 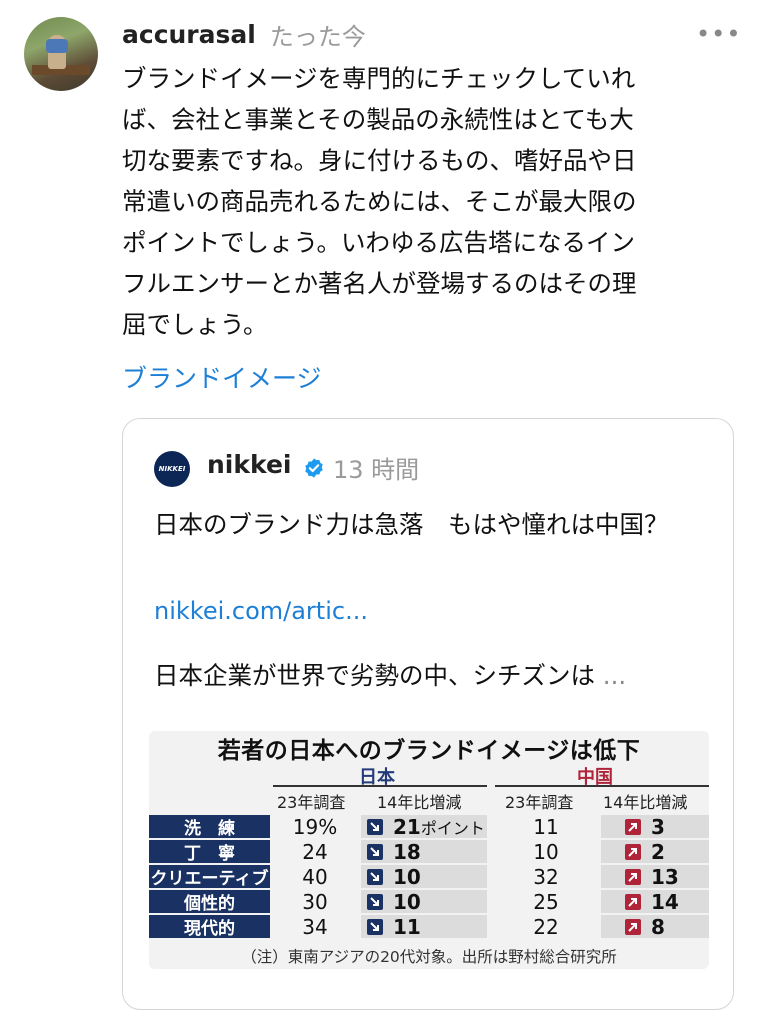 I want to click on post-text-line: 常遣いの商品売れるためには、そこが最大限の, so click(x=379, y=201).